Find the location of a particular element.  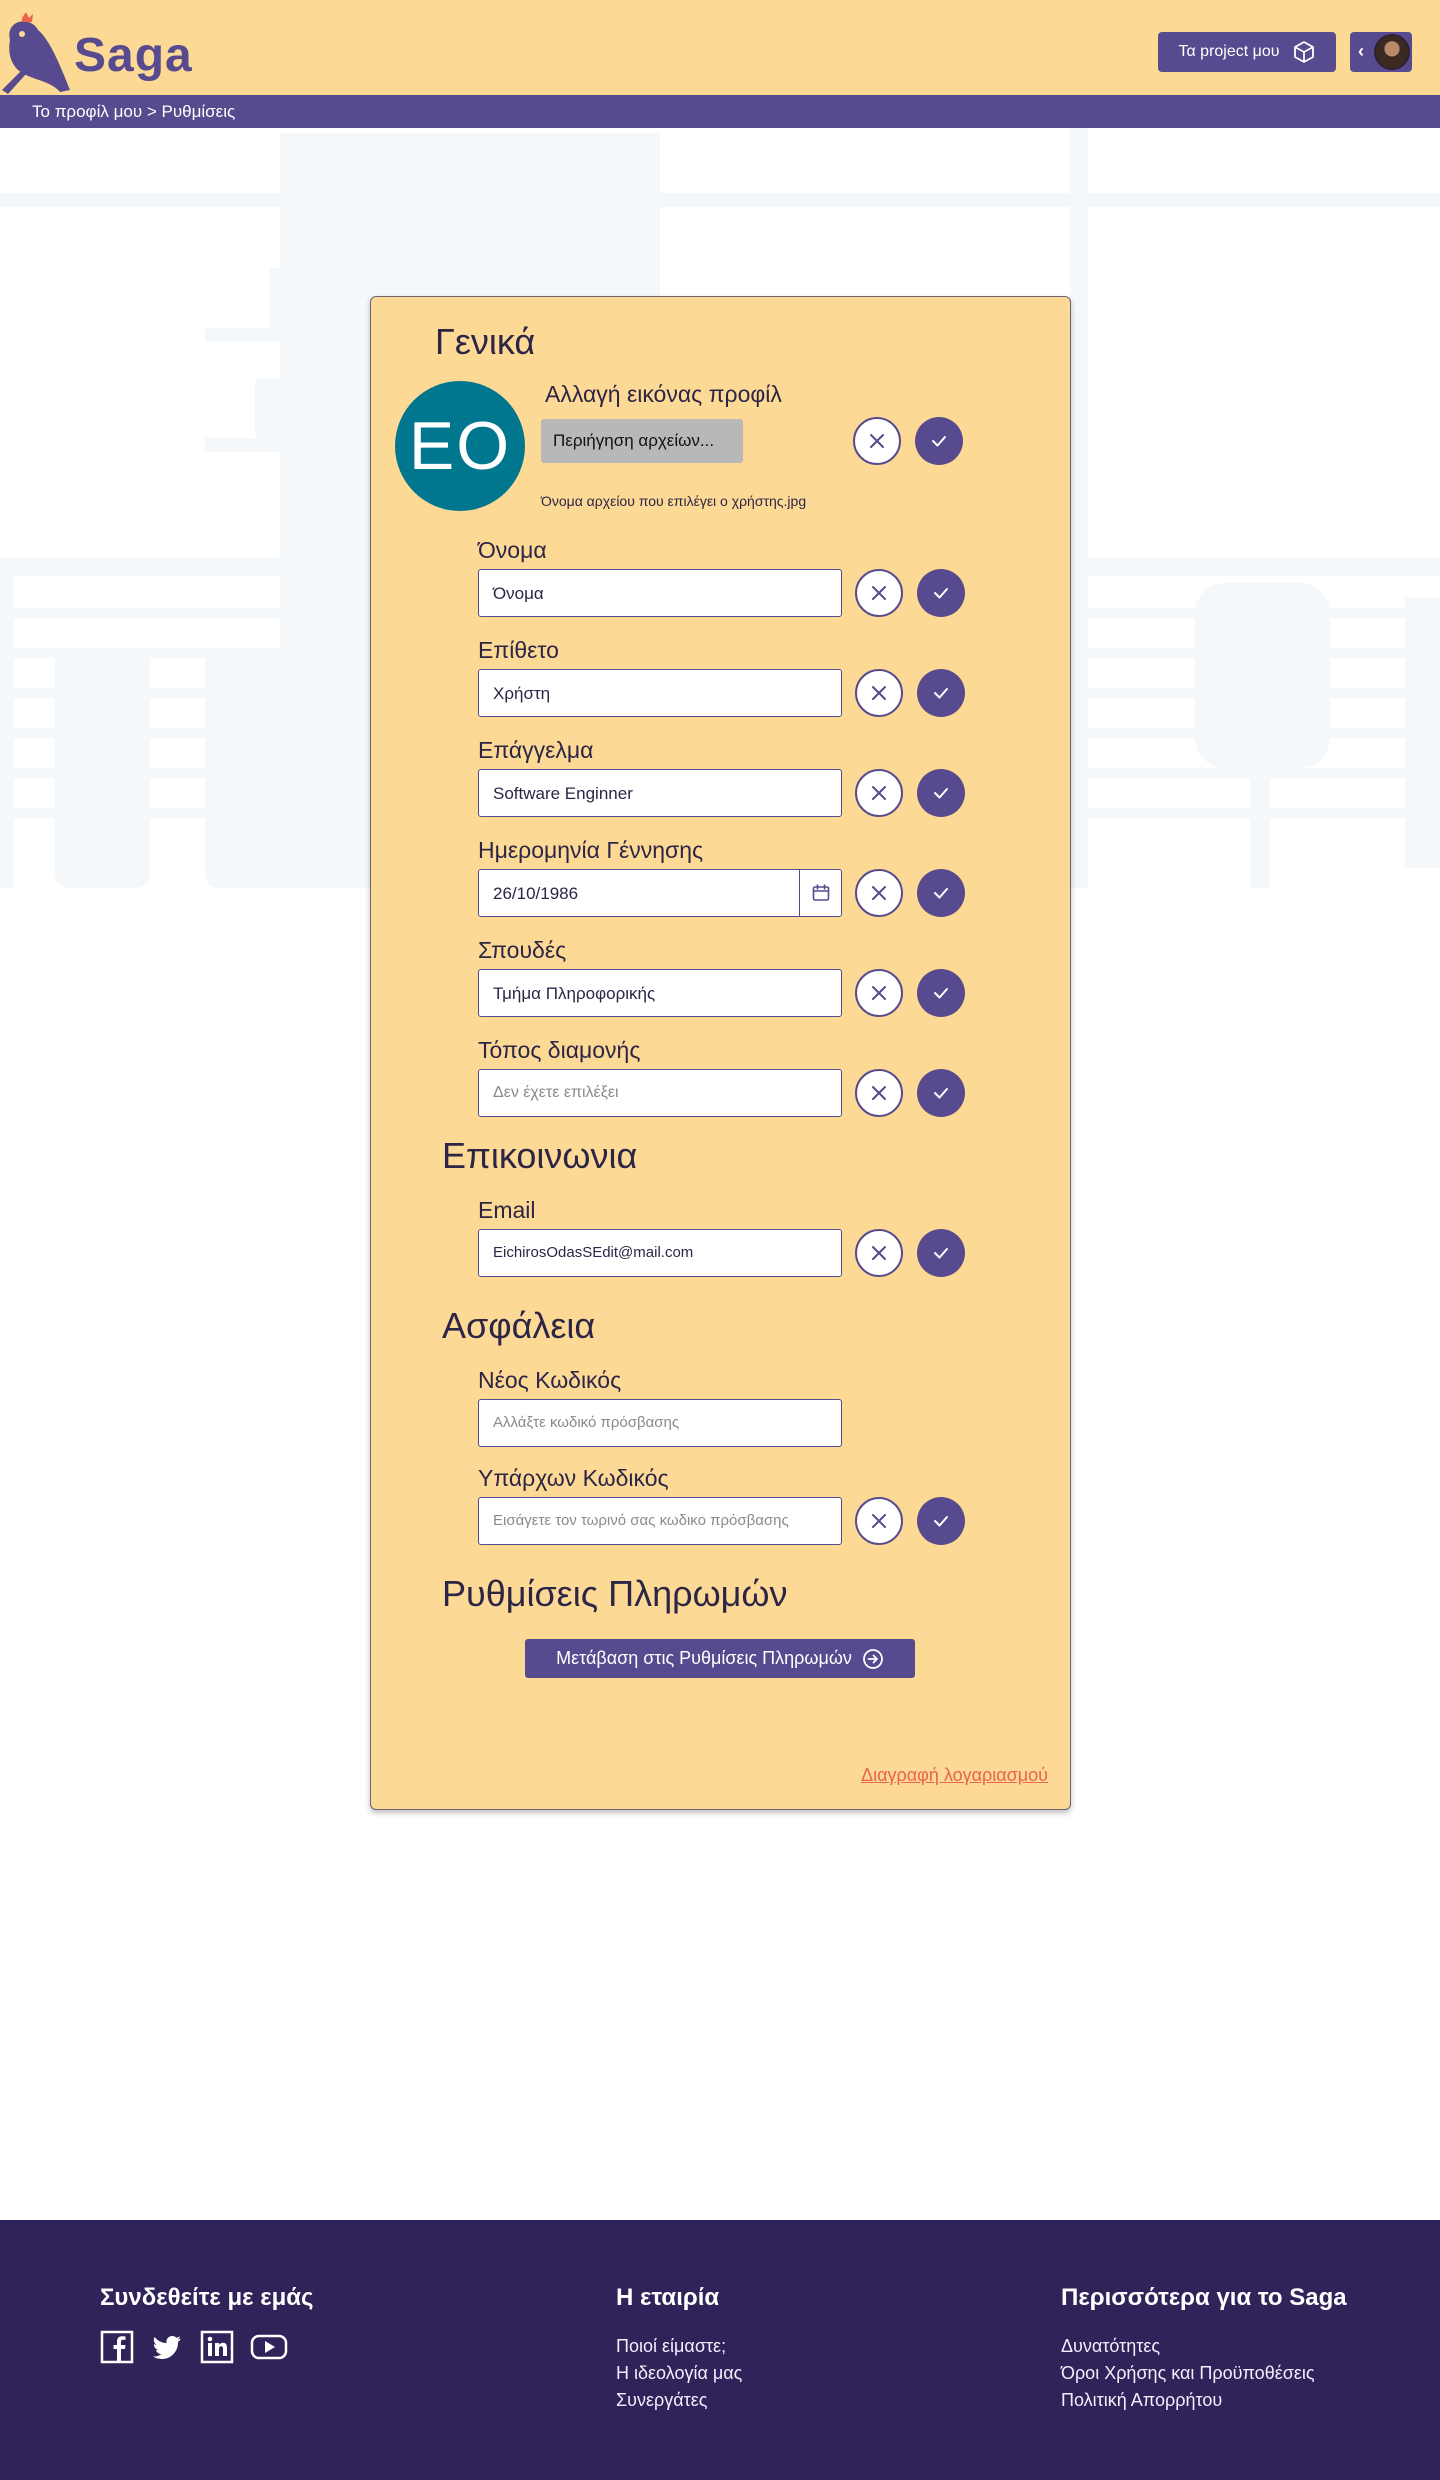

security-section-title: Ασφάλεια is located at coordinates (519, 1325).